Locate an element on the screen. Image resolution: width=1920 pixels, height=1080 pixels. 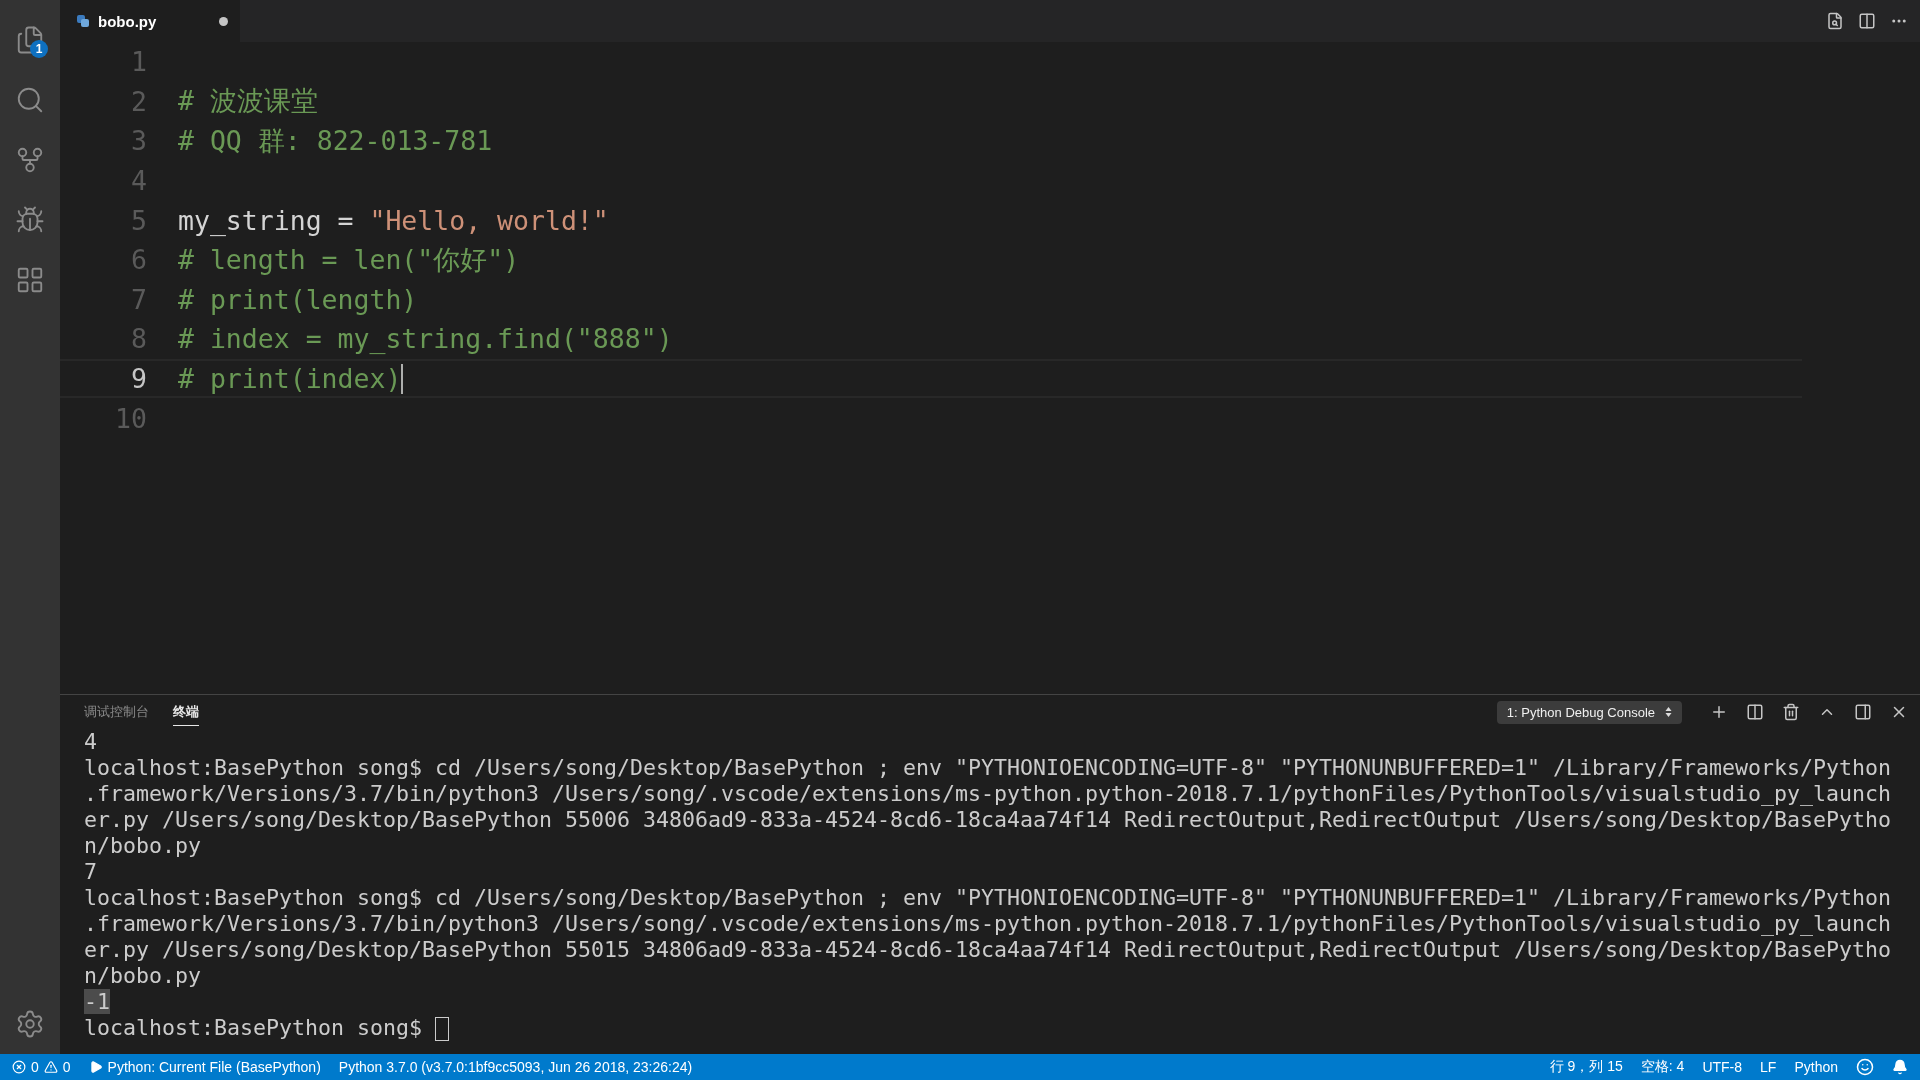
tab-label: bobo.py is located at coordinates (127, 21).